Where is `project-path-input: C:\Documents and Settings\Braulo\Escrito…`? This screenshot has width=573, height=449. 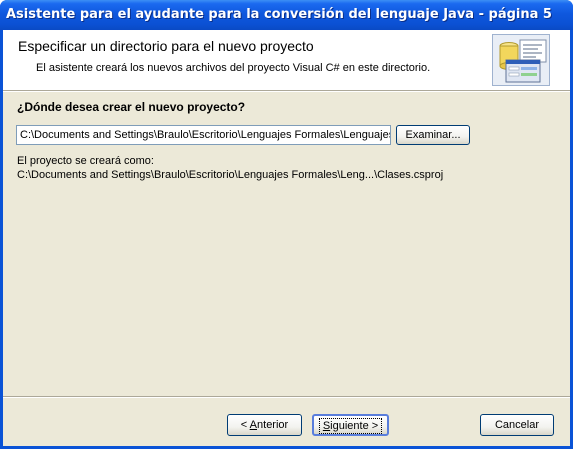
project-path-input: C:\Documents and Settings\Braulo\Escrito… is located at coordinates (203, 135).